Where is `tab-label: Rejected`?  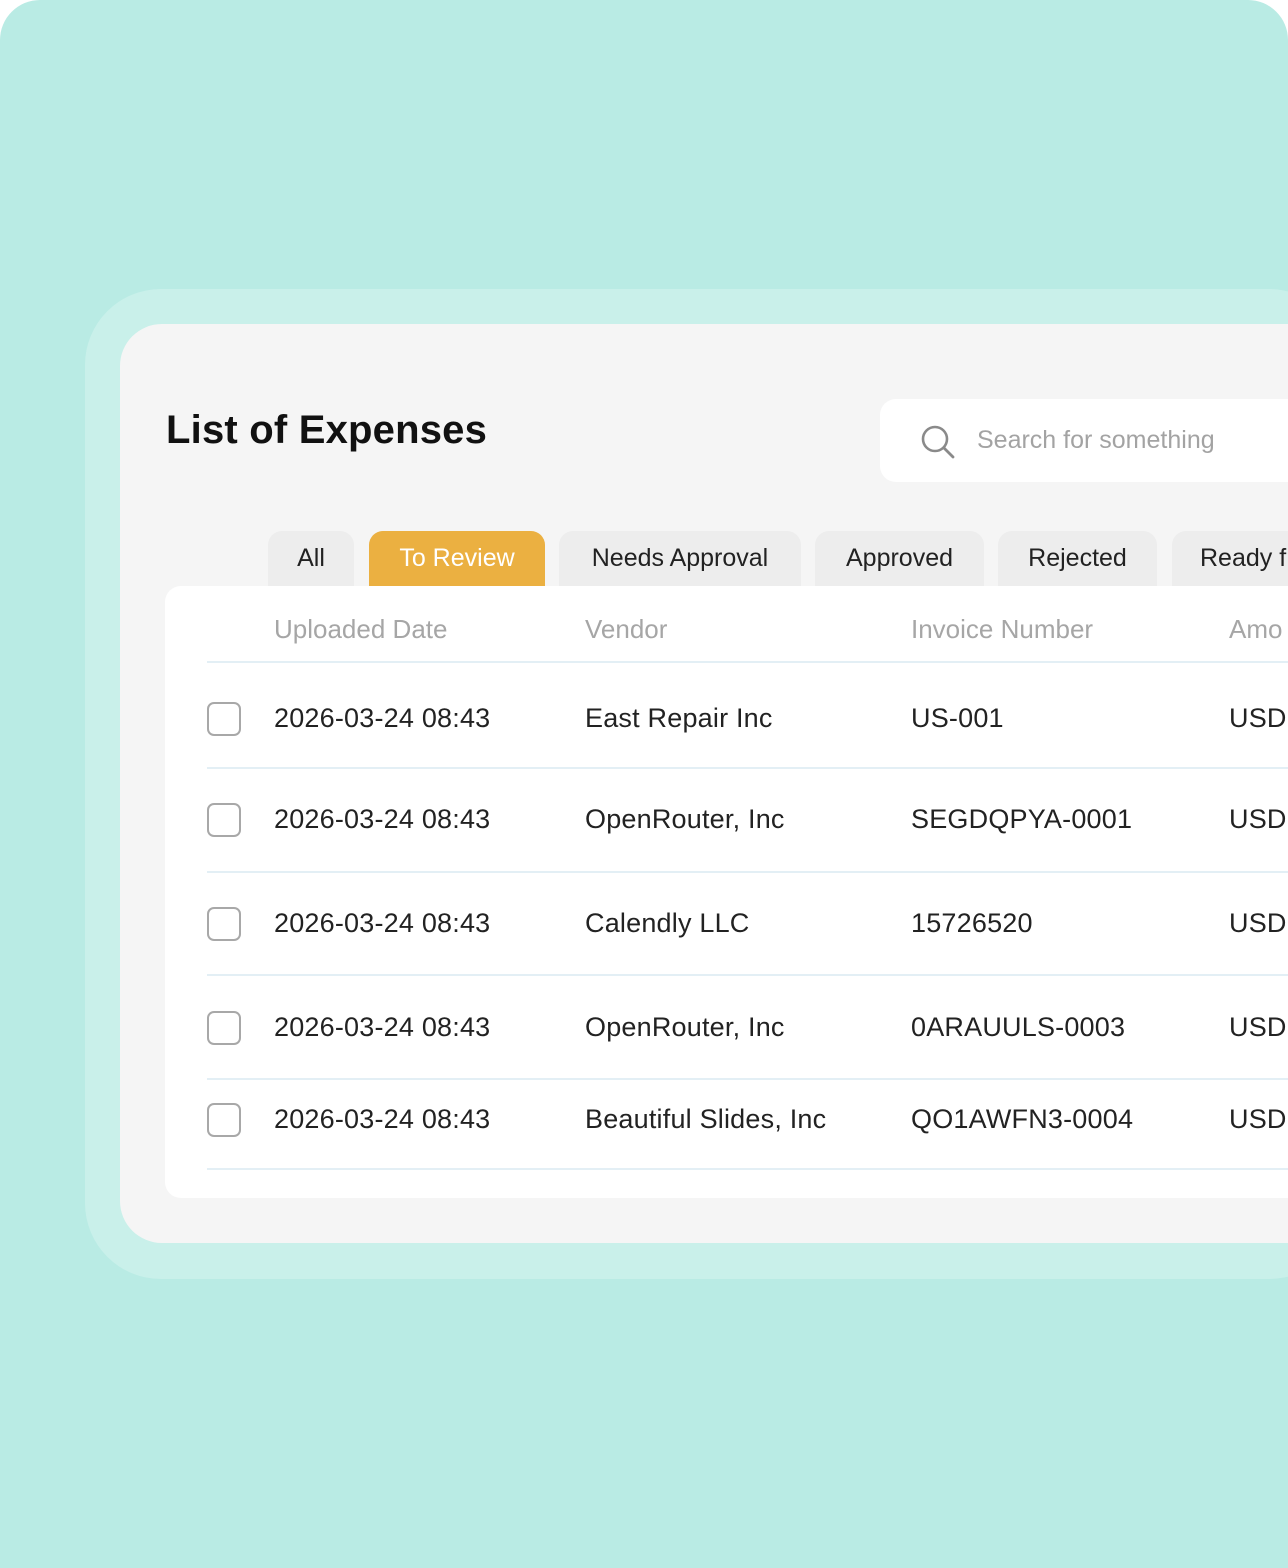 tab-label: Rejected is located at coordinates (1077, 558).